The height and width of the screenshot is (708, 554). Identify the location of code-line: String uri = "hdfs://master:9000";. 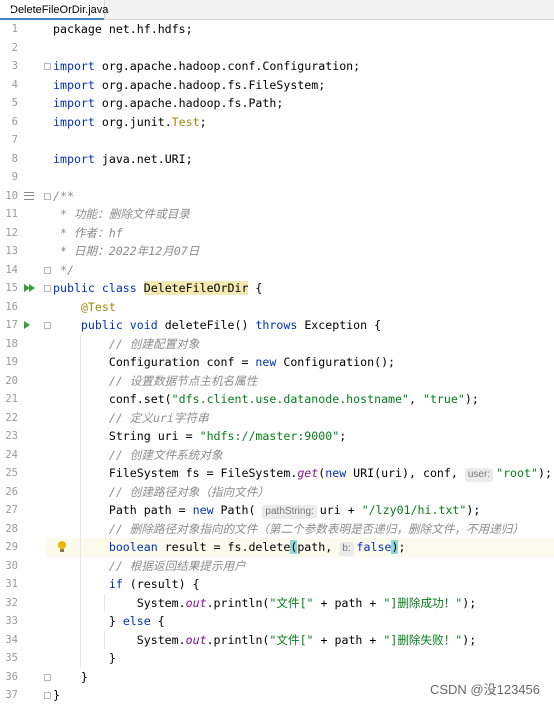
(199, 436).